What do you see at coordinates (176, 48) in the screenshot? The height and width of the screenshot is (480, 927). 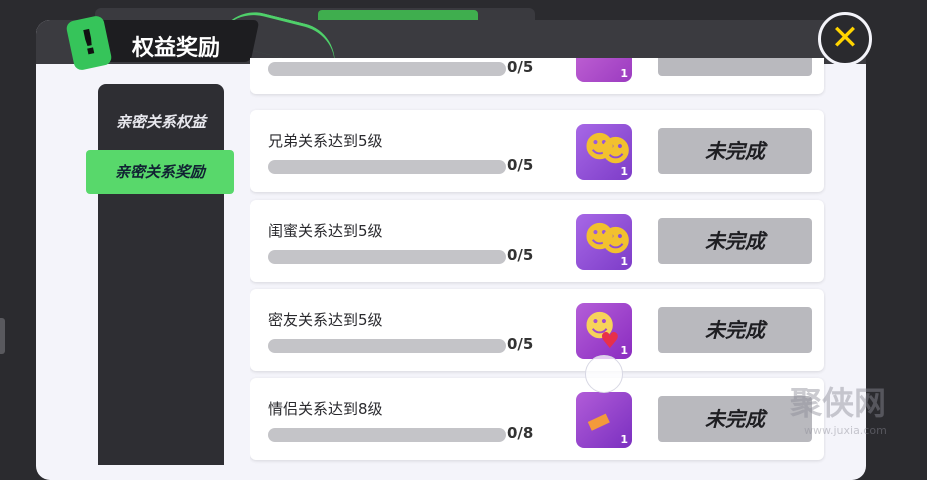 I see `page-title: 权益奖励` at bounding box center [176, 48].